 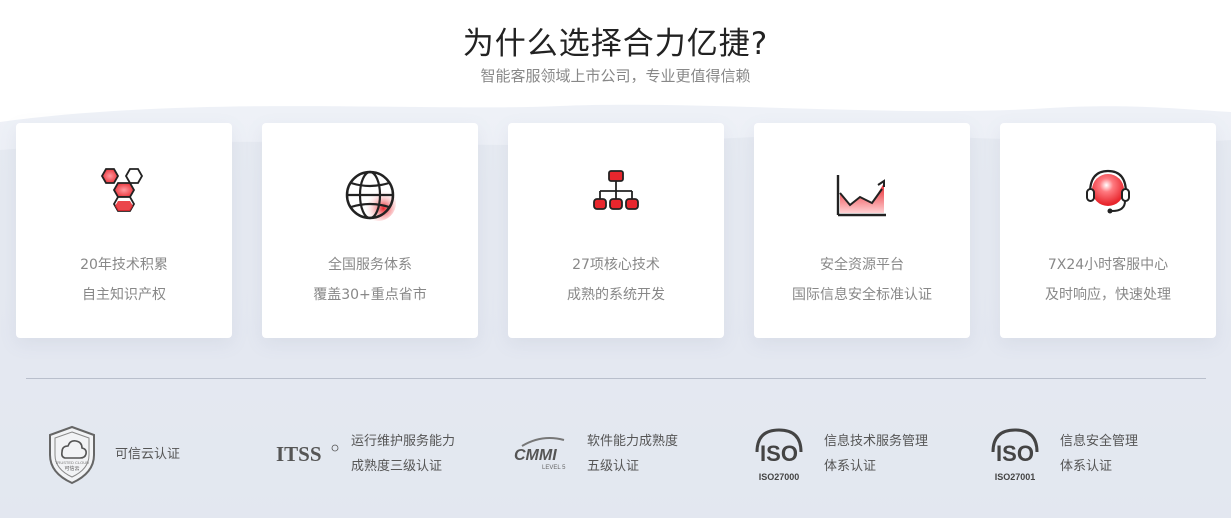 What do you see at coordinates (370, 230) in the screenshot?
I see `feature-card: 全国服务体系 覆盖30+重点省市` at bounding box center [370, 230].